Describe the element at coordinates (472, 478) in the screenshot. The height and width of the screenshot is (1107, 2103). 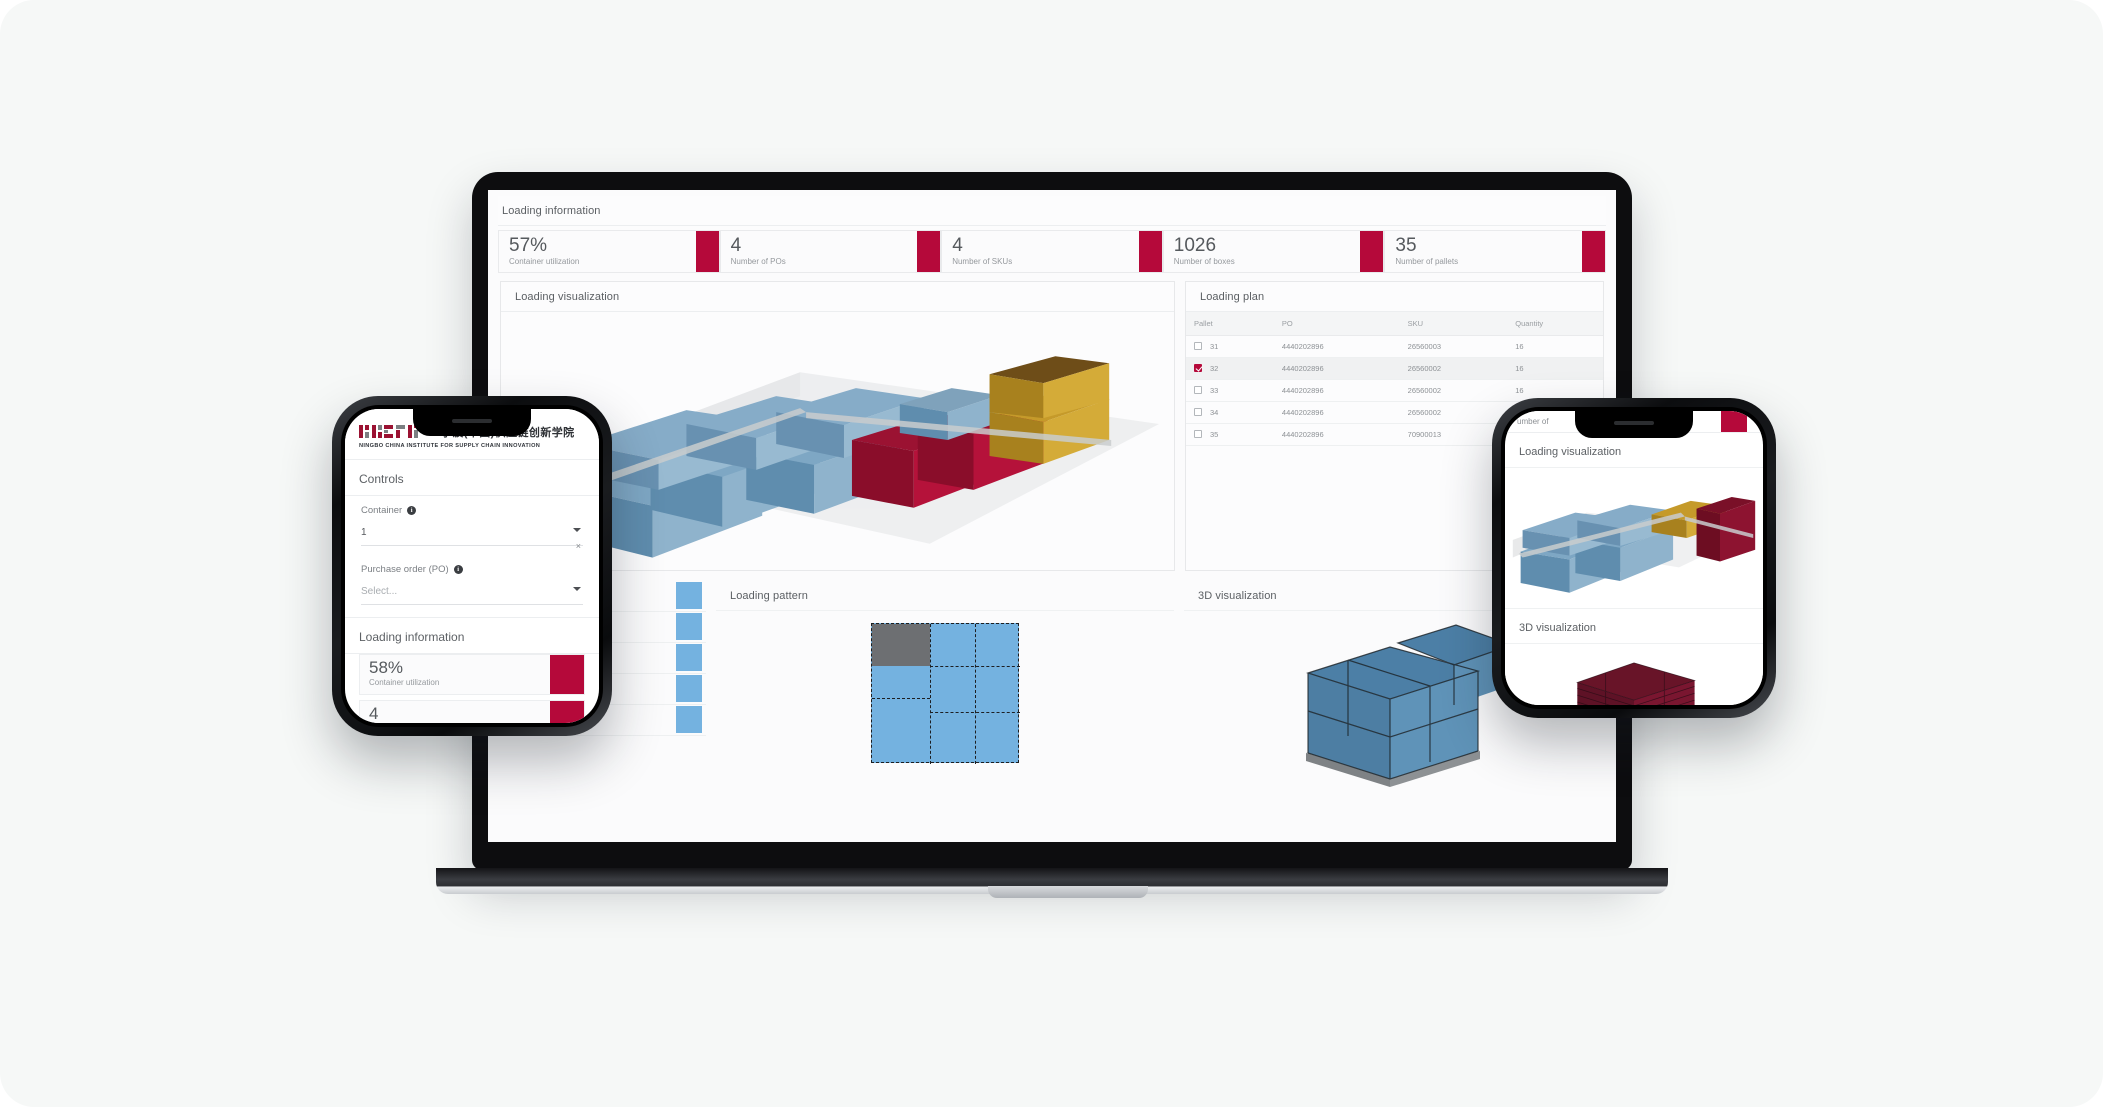
I see `controls-section-title: Controls` at that location.